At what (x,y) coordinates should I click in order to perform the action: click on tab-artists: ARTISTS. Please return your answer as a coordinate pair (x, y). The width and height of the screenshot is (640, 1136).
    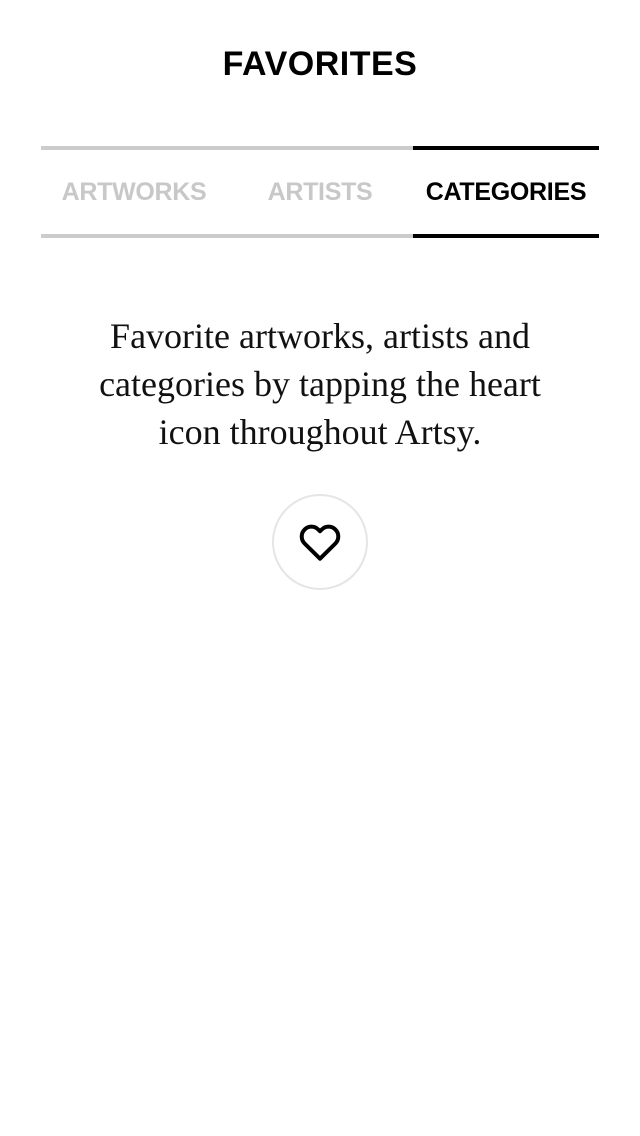
    Looking at the image, I should click on (320, 192).